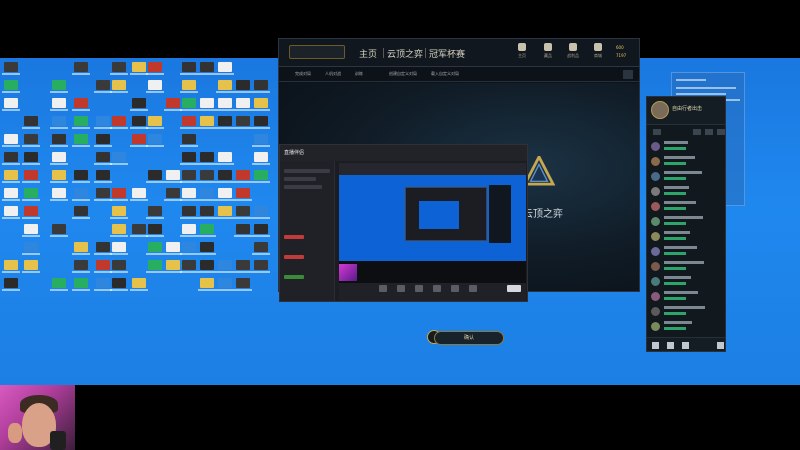 Image resolution: width=800 pixels, height=450 pixels. I want to click on social-tab-icon, so click(657, 132).